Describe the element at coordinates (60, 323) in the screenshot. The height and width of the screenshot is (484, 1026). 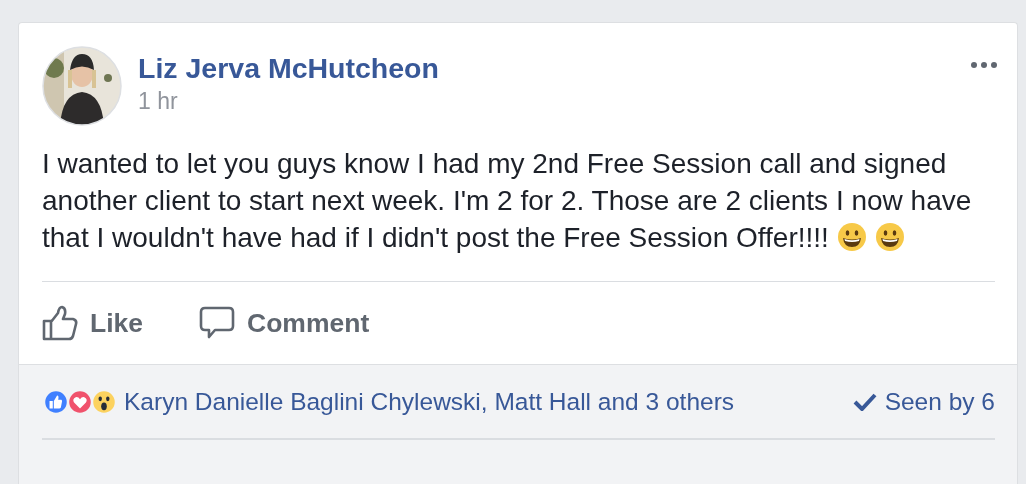
I see `thumbs-up-icon` at that location.